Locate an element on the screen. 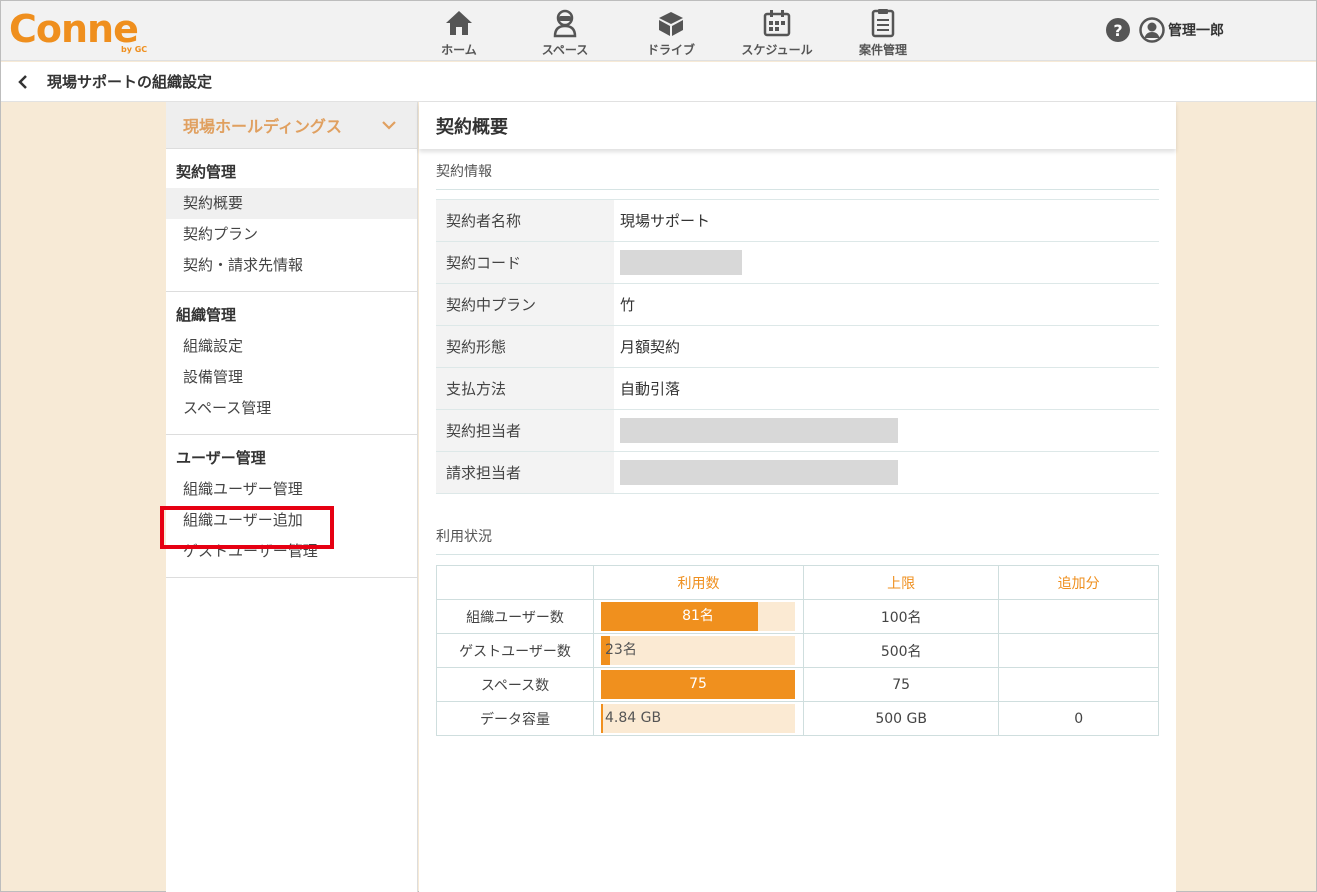 This screenshot has width=1317, height=892. usage-label: データ容量 is located at coordinates (515, 718).